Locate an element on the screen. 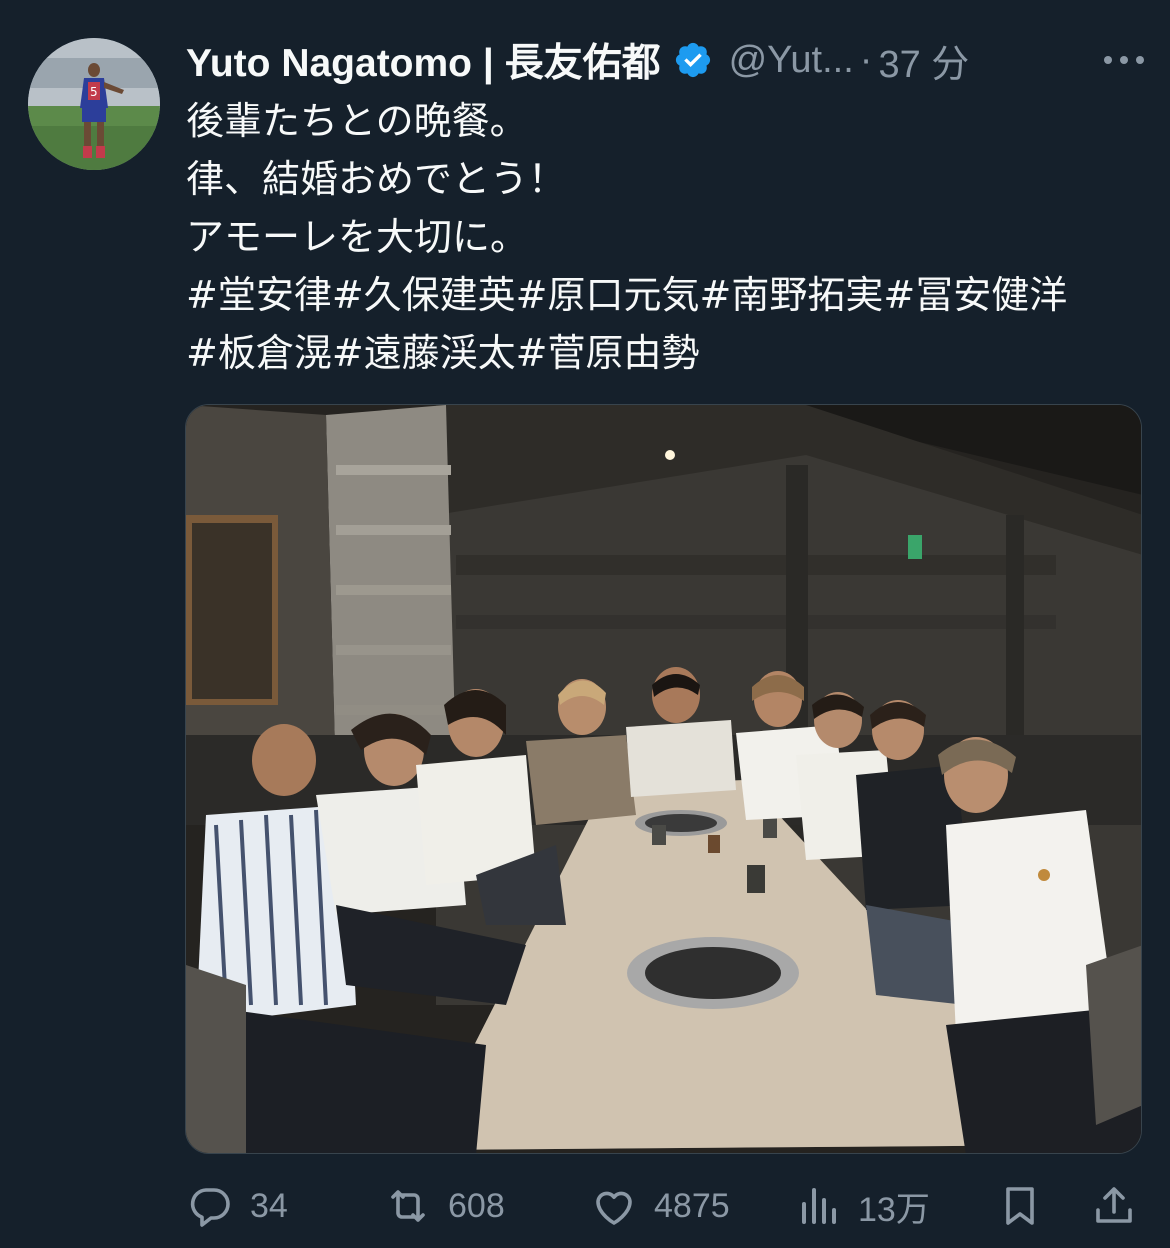  views-button: 13万 is located at coordinates (862, 1206).